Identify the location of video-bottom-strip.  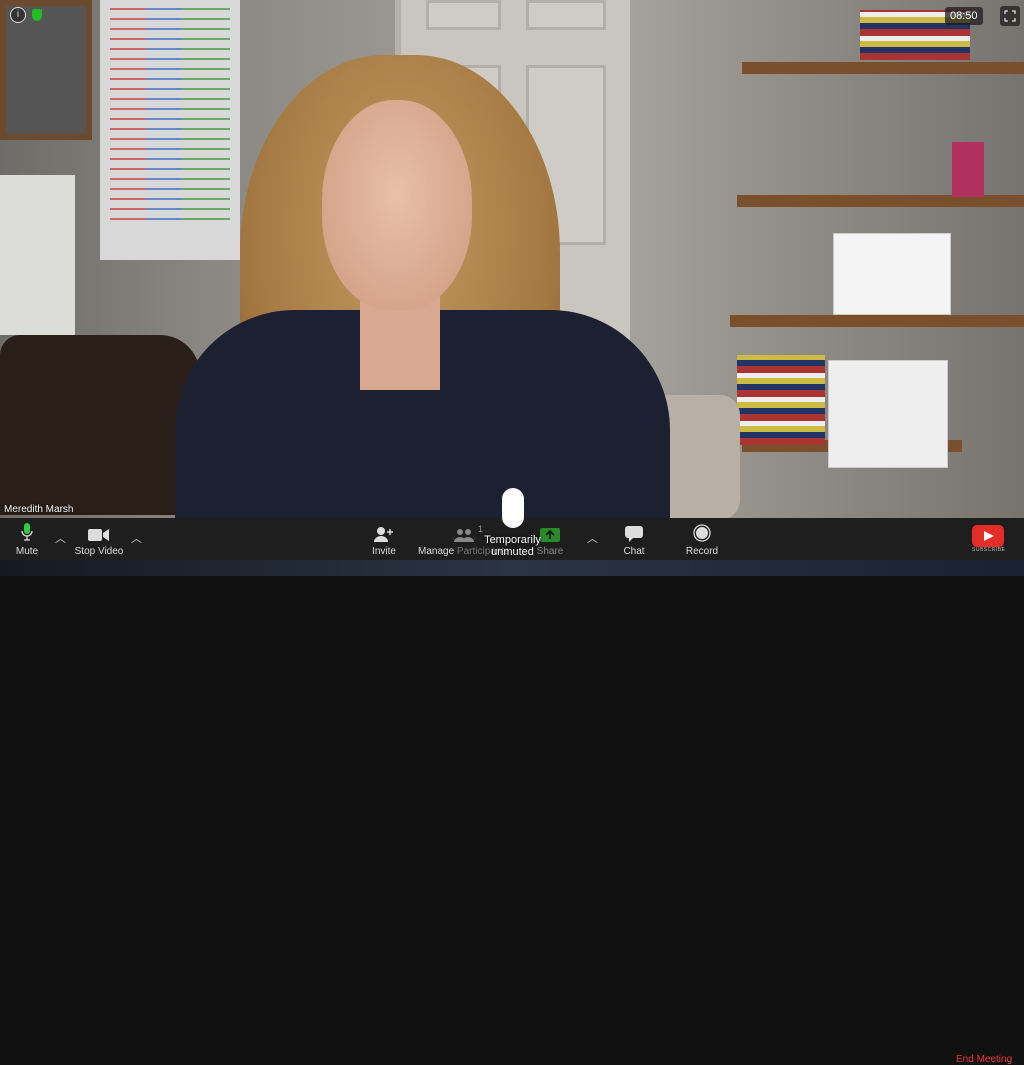
(512, 568).